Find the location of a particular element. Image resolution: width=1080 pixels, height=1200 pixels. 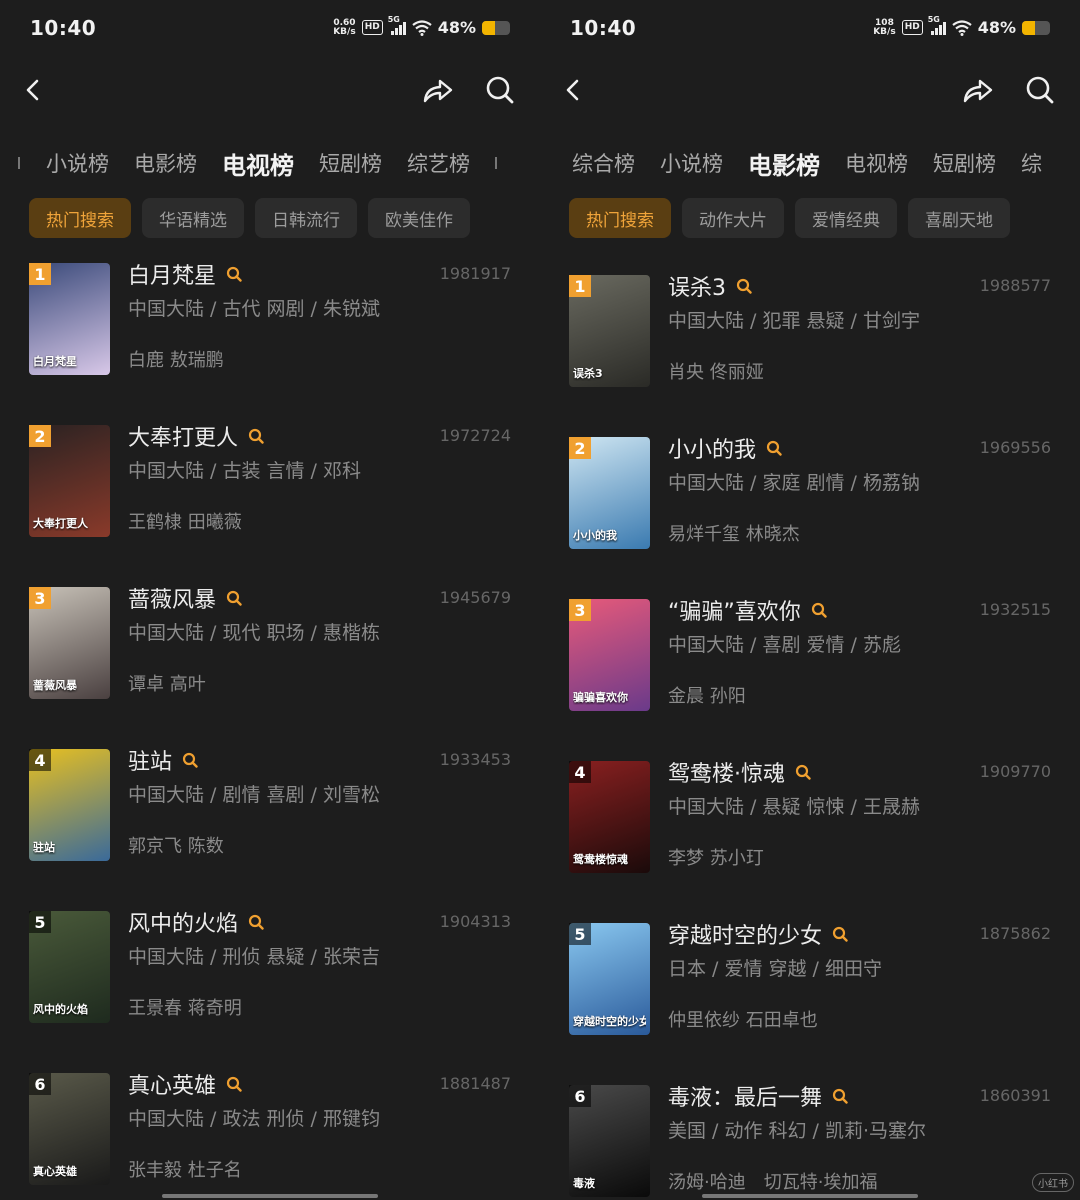

item-title-row: 毒液：最后一舞 is located at coordinates (758, 1096).